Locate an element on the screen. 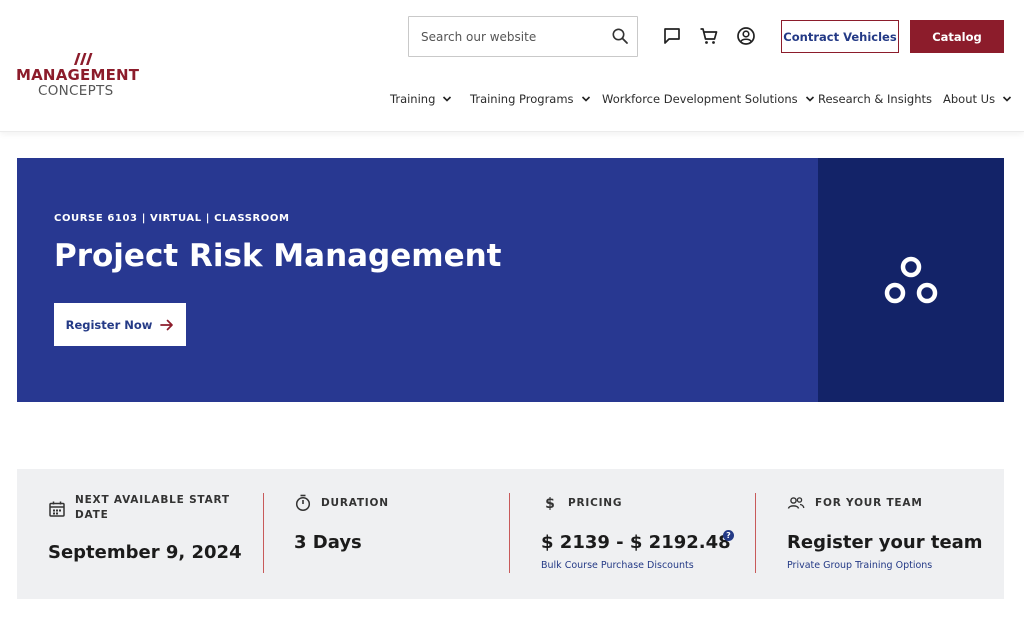  logo-mark-icon is located at coordinates (83, 59).